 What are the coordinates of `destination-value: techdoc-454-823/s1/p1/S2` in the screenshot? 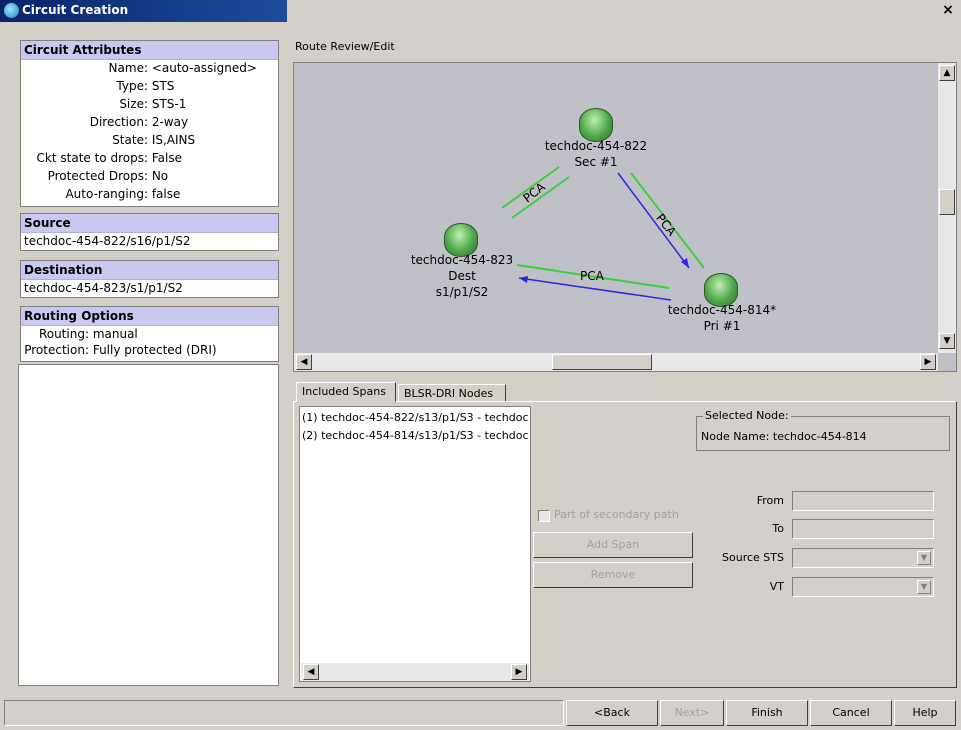 It's located at (103, 288).